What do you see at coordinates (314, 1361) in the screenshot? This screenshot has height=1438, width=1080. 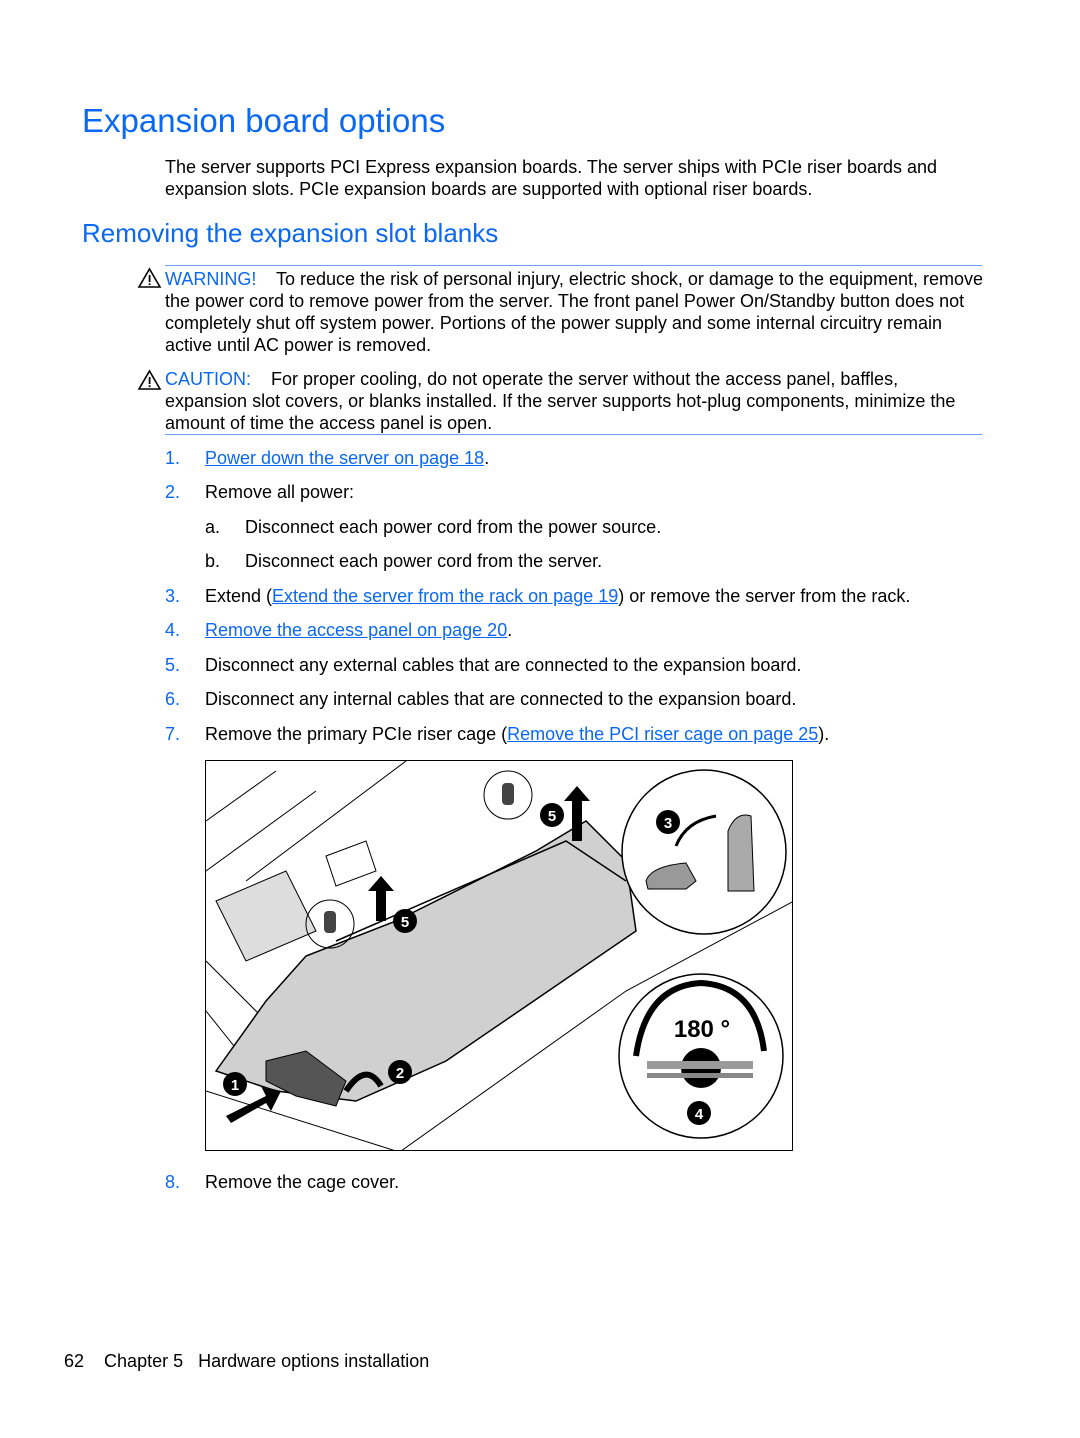 I see `chapter-title: Hardware options installation` at bounding box center [314, 1361].